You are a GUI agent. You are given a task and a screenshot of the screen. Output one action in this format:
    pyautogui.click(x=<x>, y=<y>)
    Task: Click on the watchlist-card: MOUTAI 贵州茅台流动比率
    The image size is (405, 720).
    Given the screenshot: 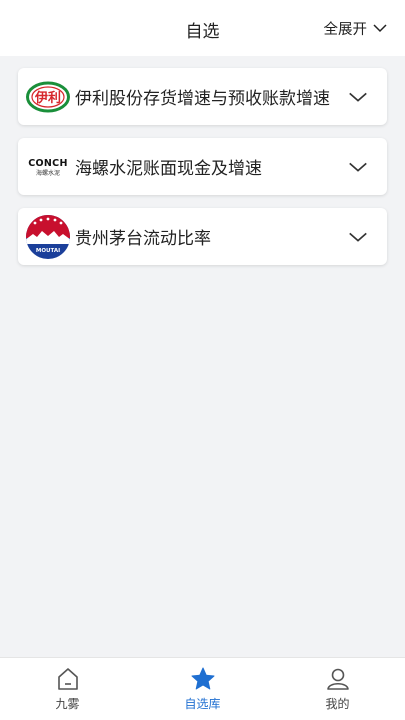 What is the action you would take?
    pyautogui.click(x=202, y=236)
    